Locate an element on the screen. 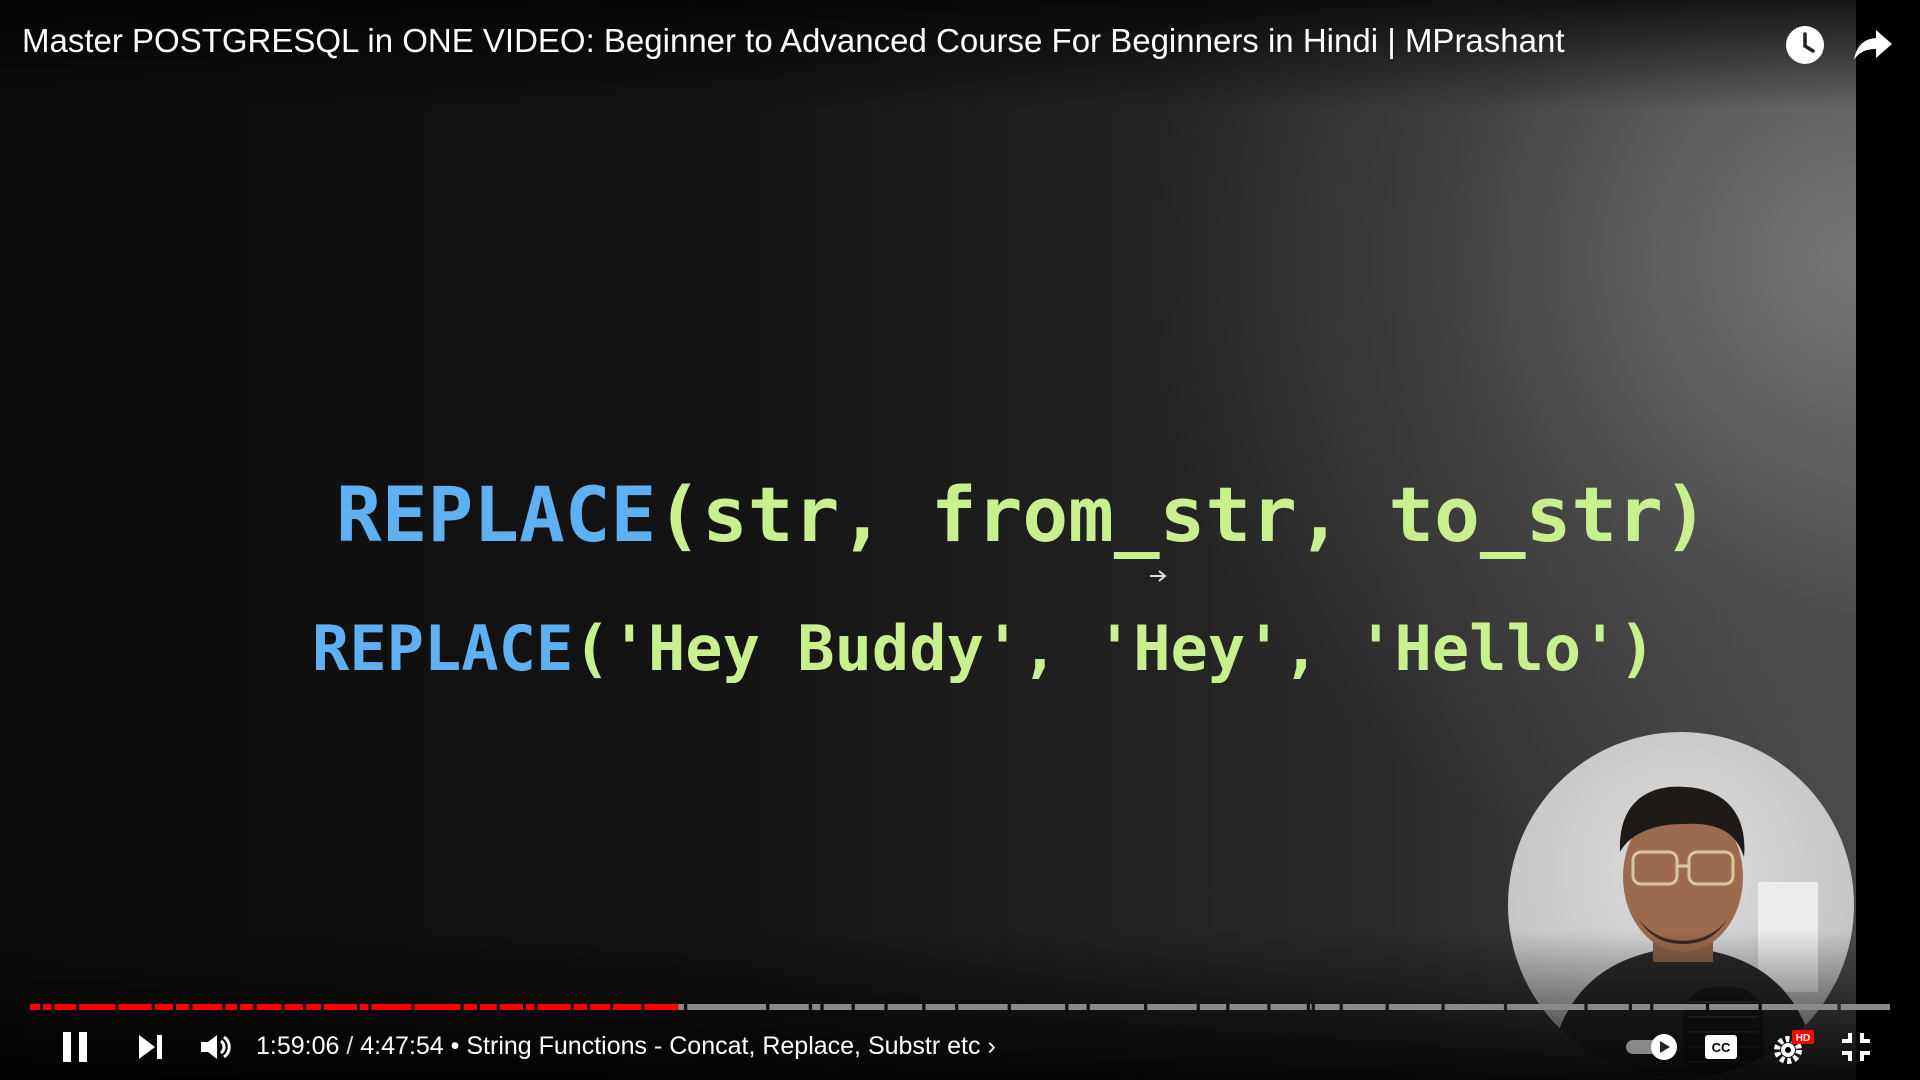 The height and width of the screenshot is (1080, 1920). volume-icon is located at coordinates (216, 1047).